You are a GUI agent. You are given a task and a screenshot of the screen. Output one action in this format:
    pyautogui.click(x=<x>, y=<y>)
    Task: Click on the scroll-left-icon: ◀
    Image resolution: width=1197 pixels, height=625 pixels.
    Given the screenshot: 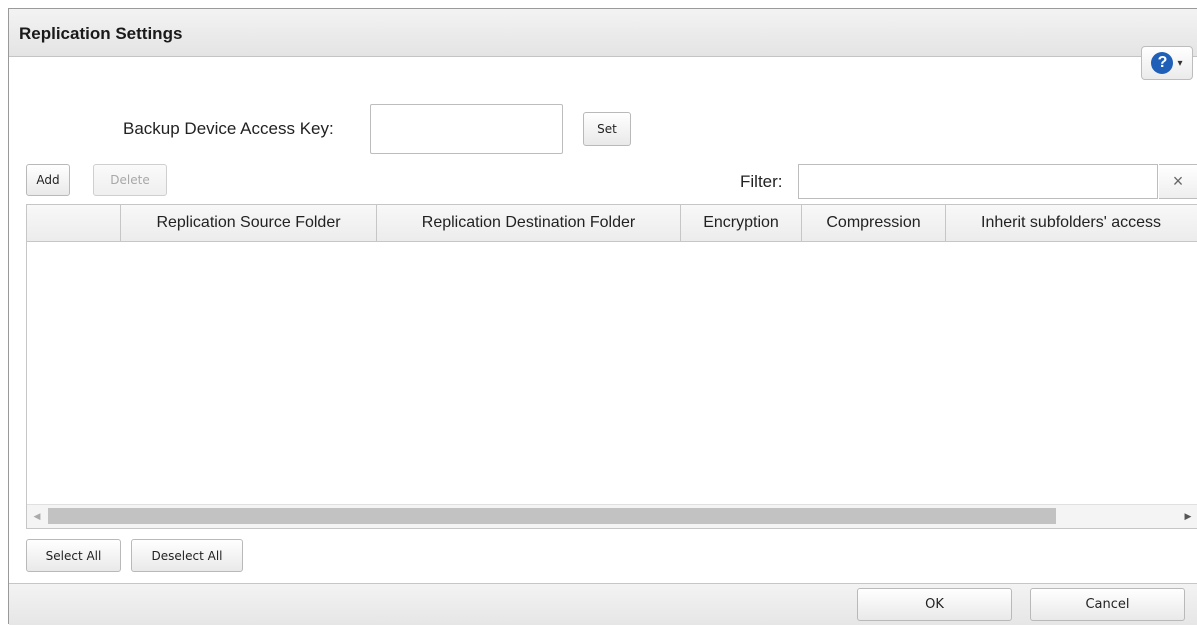 What is the action you would take?
    pyautogui.click(x=37, y=516)
    